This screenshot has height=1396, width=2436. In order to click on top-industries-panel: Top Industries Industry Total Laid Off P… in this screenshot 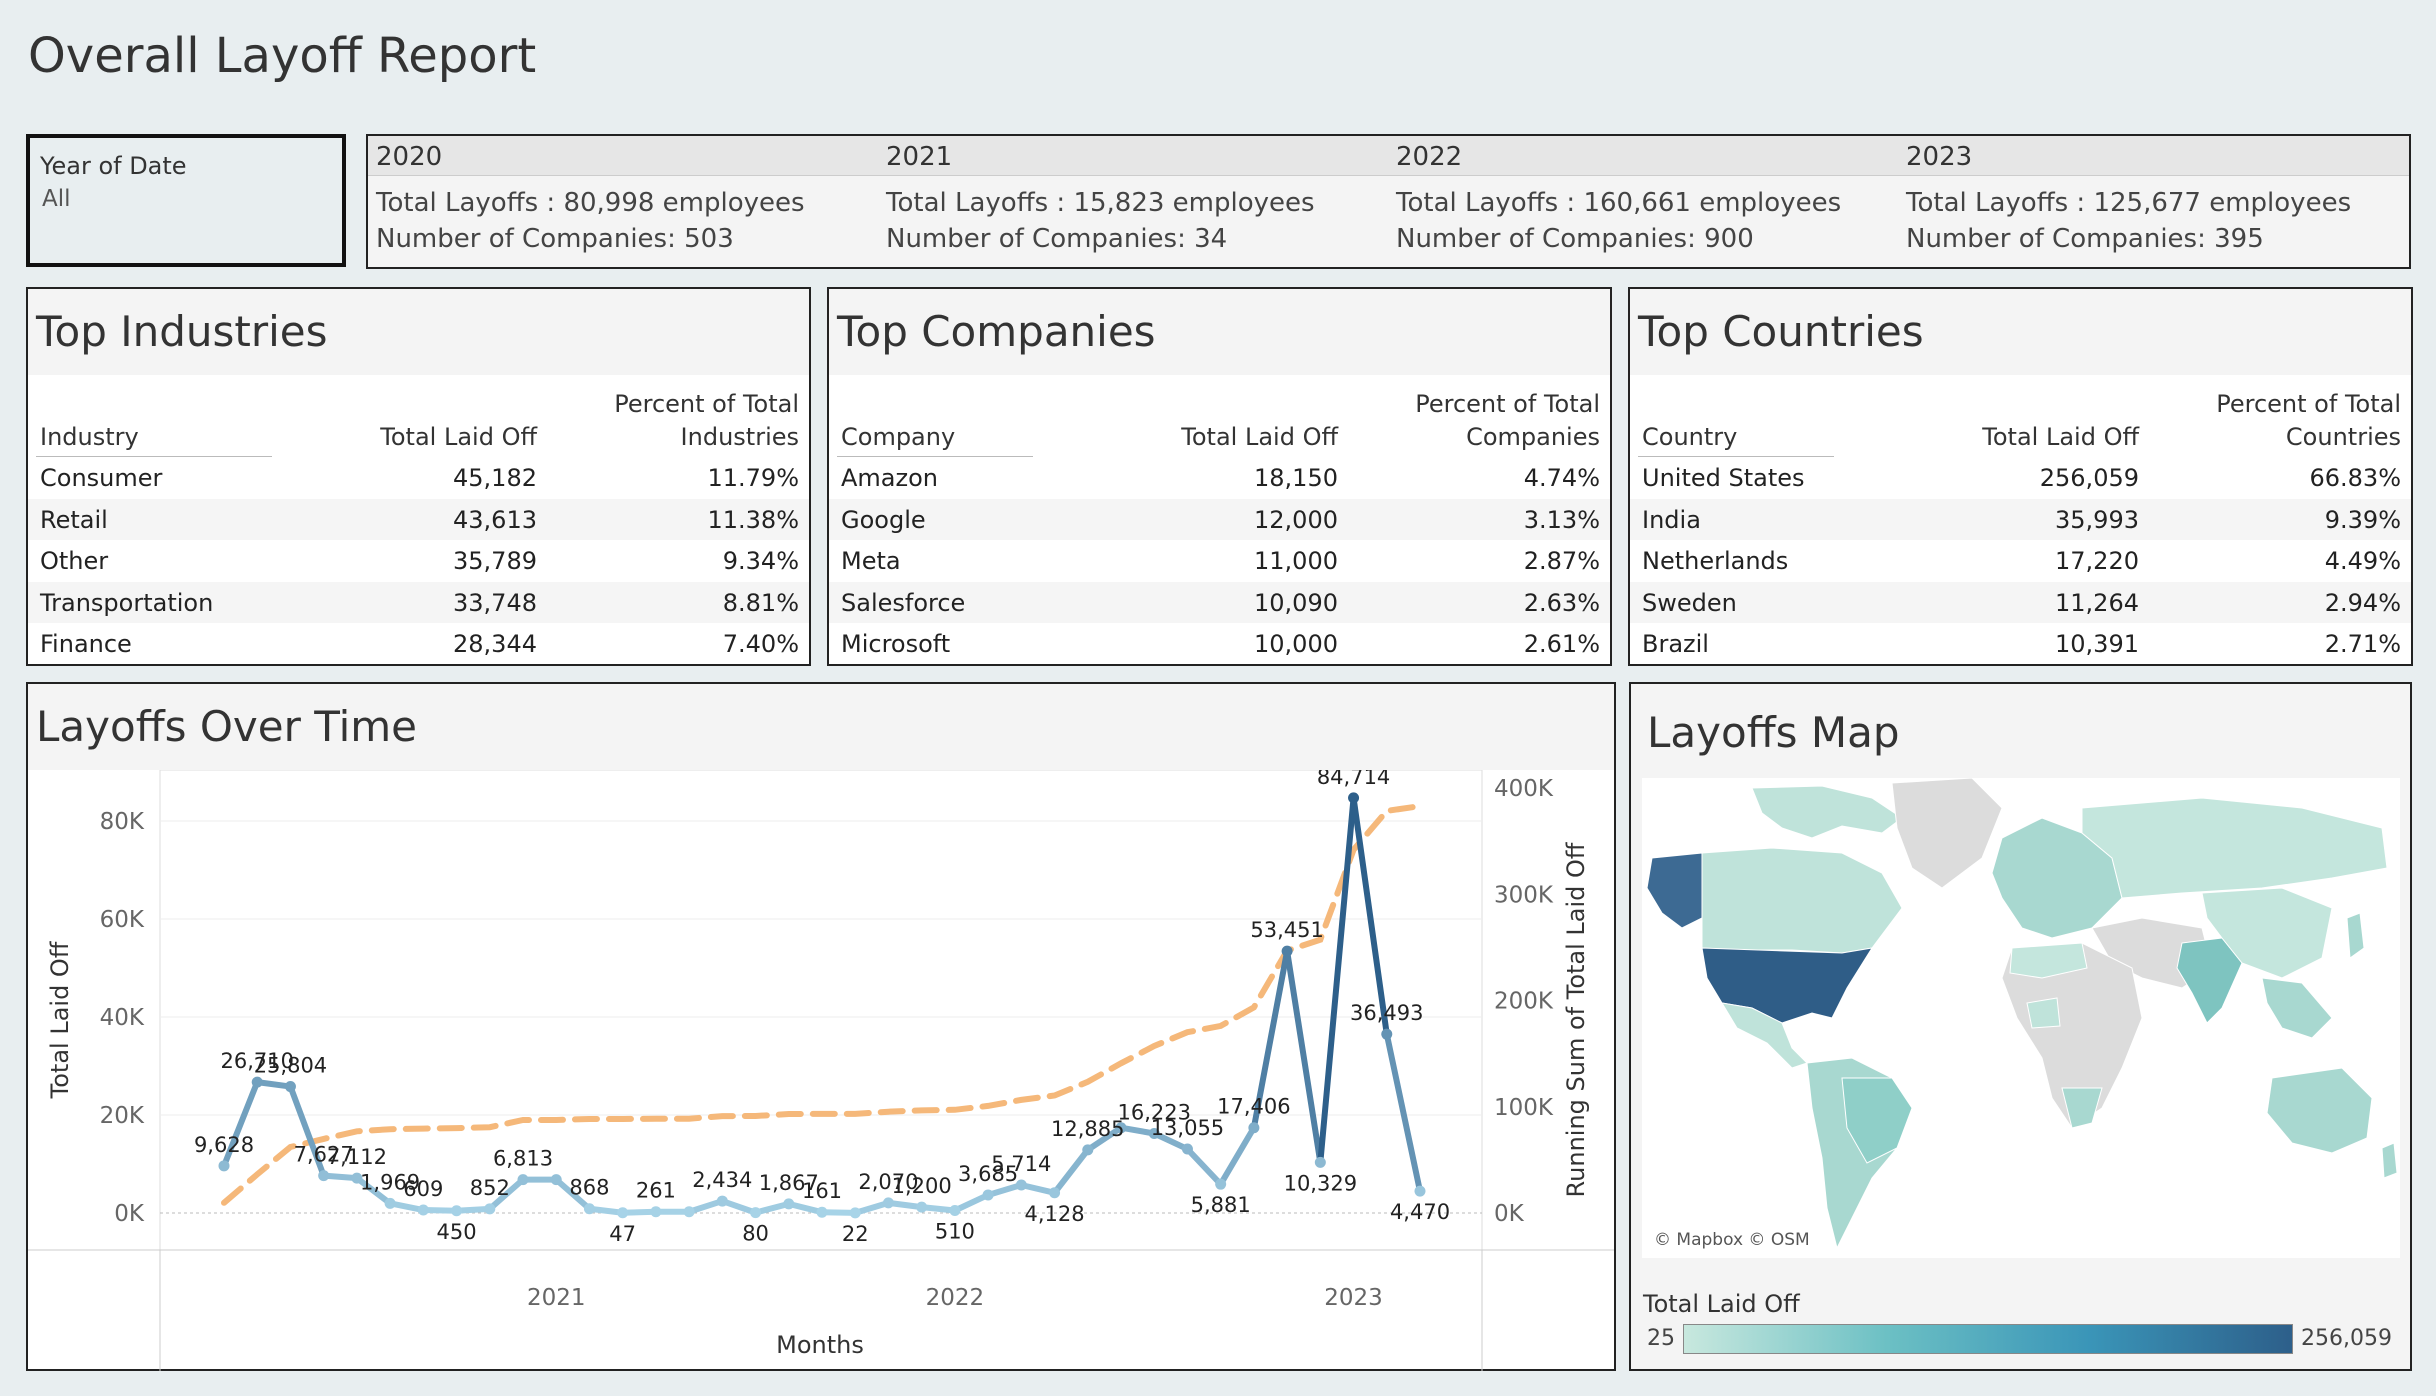, I will do `click(418, 476)`.